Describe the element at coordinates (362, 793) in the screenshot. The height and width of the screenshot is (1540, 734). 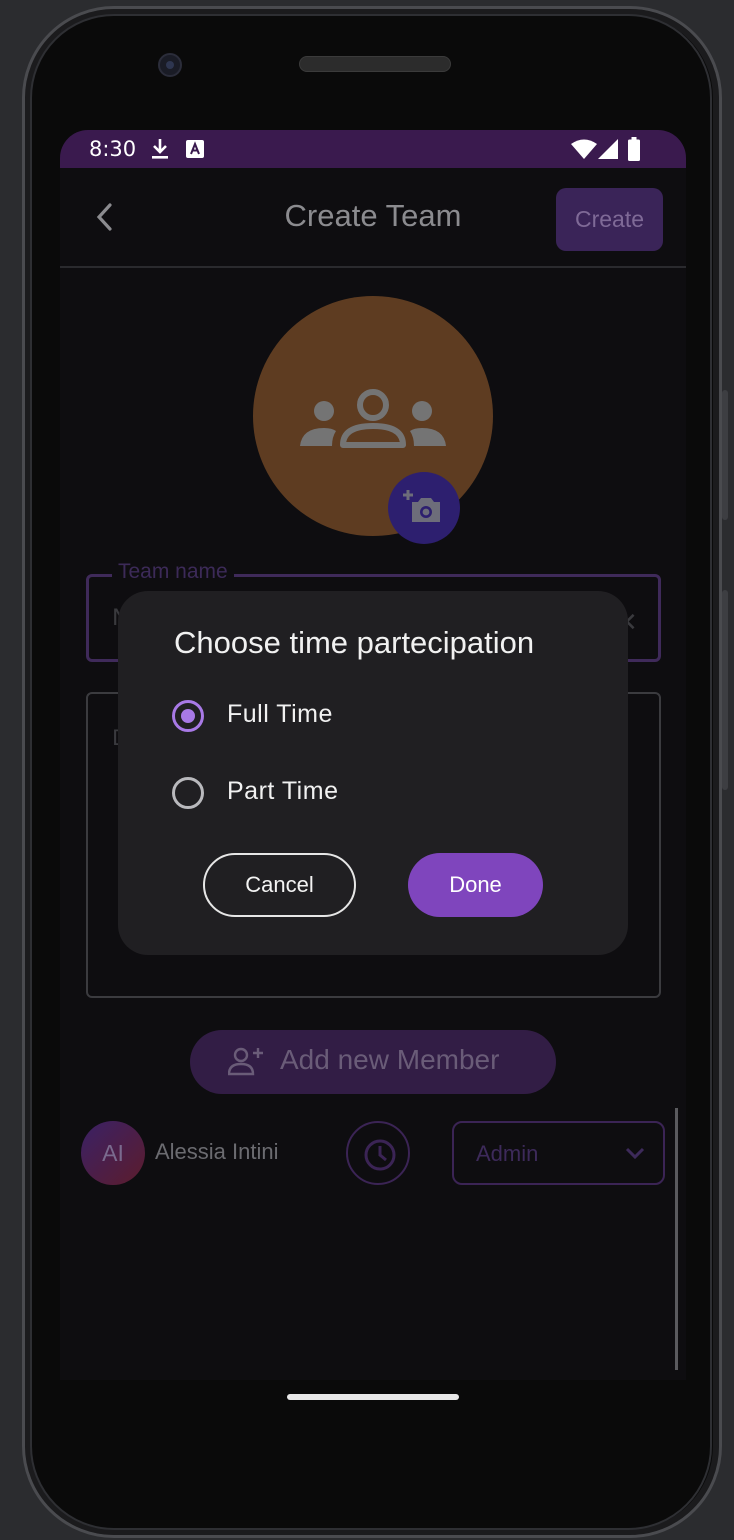
I see `option-part-time: Part Time` at that location.